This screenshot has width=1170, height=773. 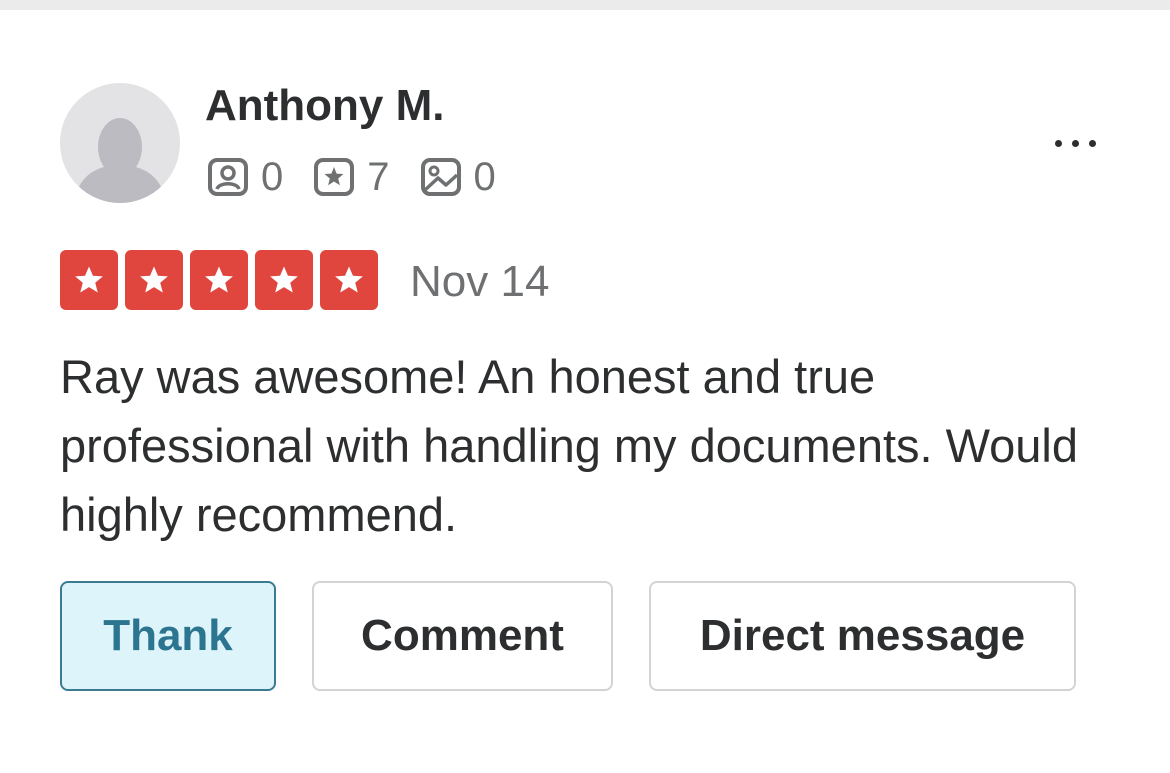 I want to click on user-name: Anthony M., so click(x=325, y=106).